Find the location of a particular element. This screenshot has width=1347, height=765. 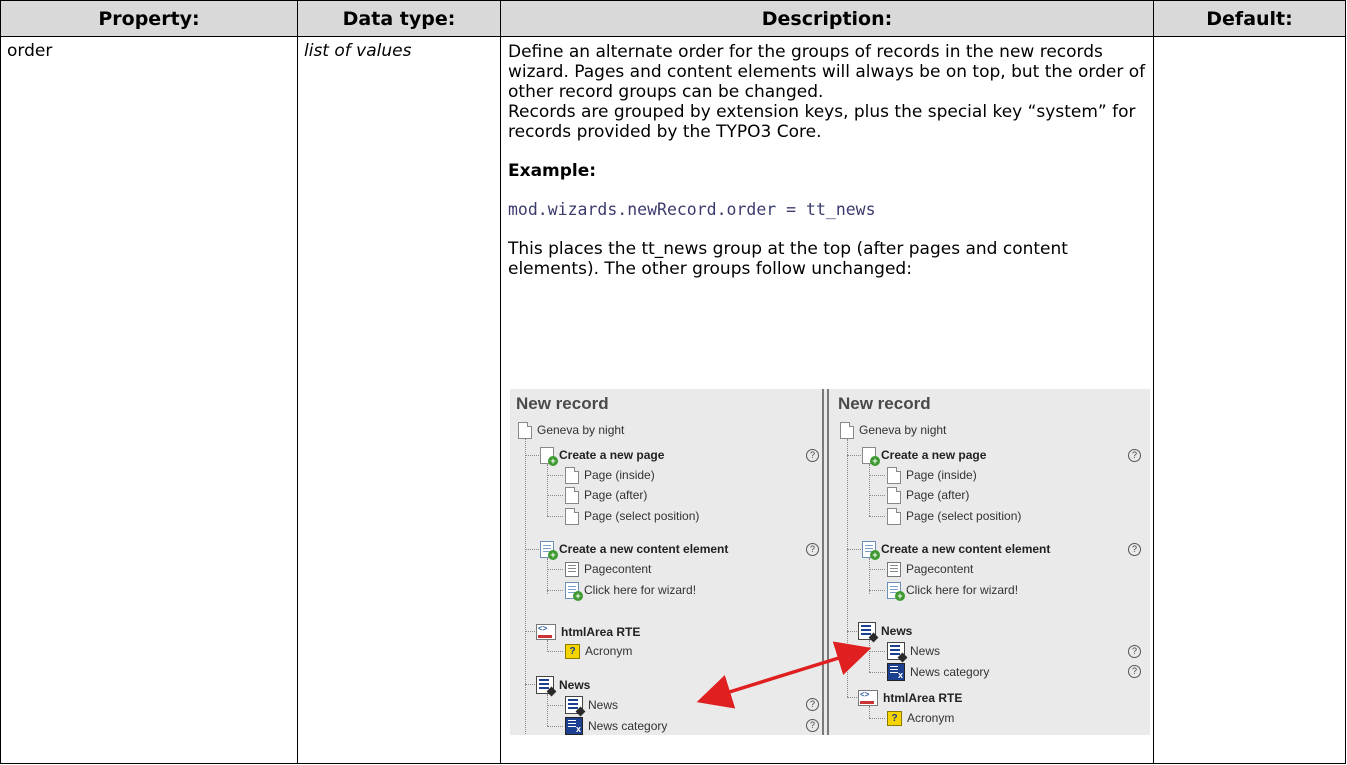

content-element-icon is located at coordinates (572, 569).